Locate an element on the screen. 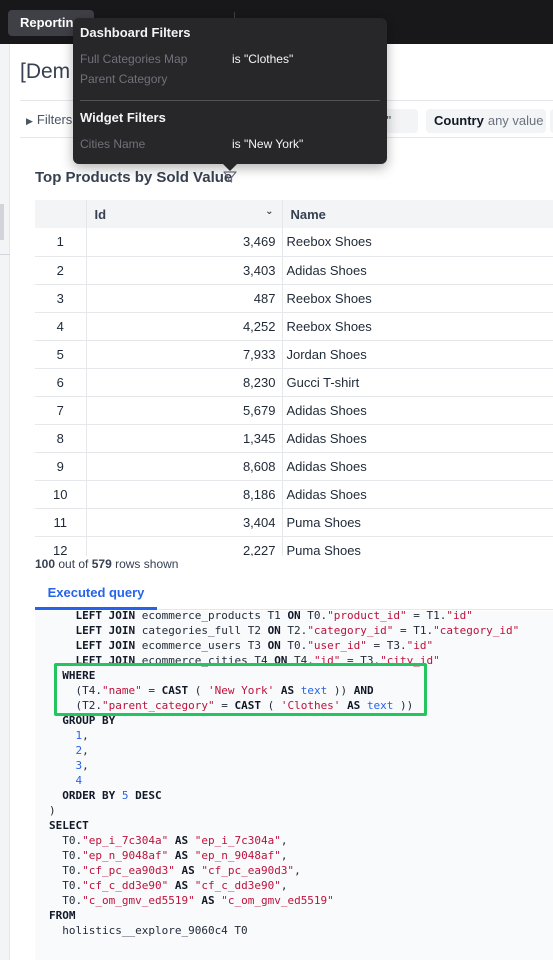 The image size is (553, 960). table-row: 11 3,404 Puma Shoes is located at coordinates (294, 522).